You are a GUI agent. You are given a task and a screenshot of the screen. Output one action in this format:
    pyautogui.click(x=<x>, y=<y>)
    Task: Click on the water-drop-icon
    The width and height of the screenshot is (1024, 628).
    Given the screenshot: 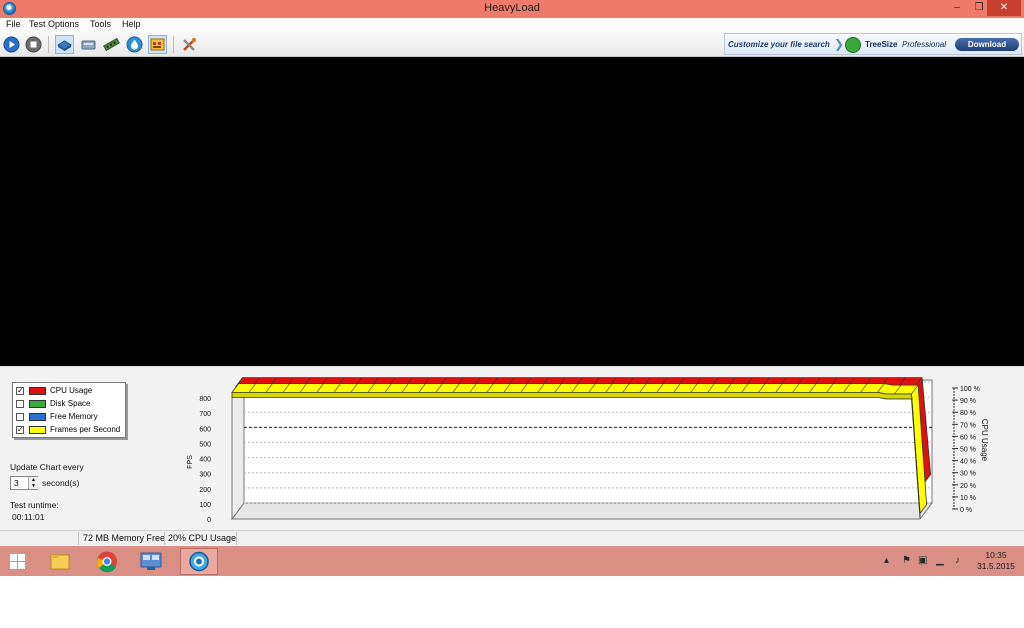 What is the action you would take?
    pyautogui.click(x=134, y=44)
    